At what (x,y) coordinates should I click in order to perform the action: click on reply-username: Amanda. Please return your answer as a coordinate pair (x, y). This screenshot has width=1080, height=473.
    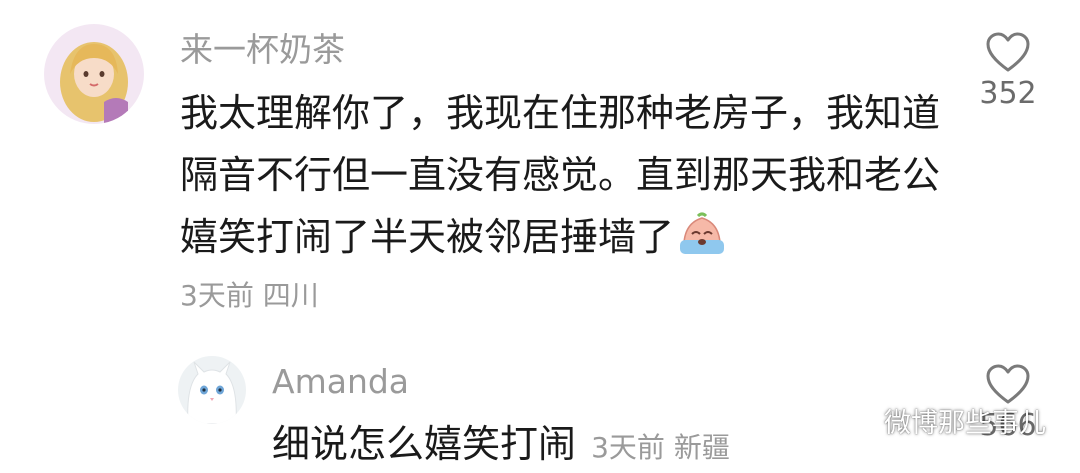
    Looking at the image, I should click on (340, 382).